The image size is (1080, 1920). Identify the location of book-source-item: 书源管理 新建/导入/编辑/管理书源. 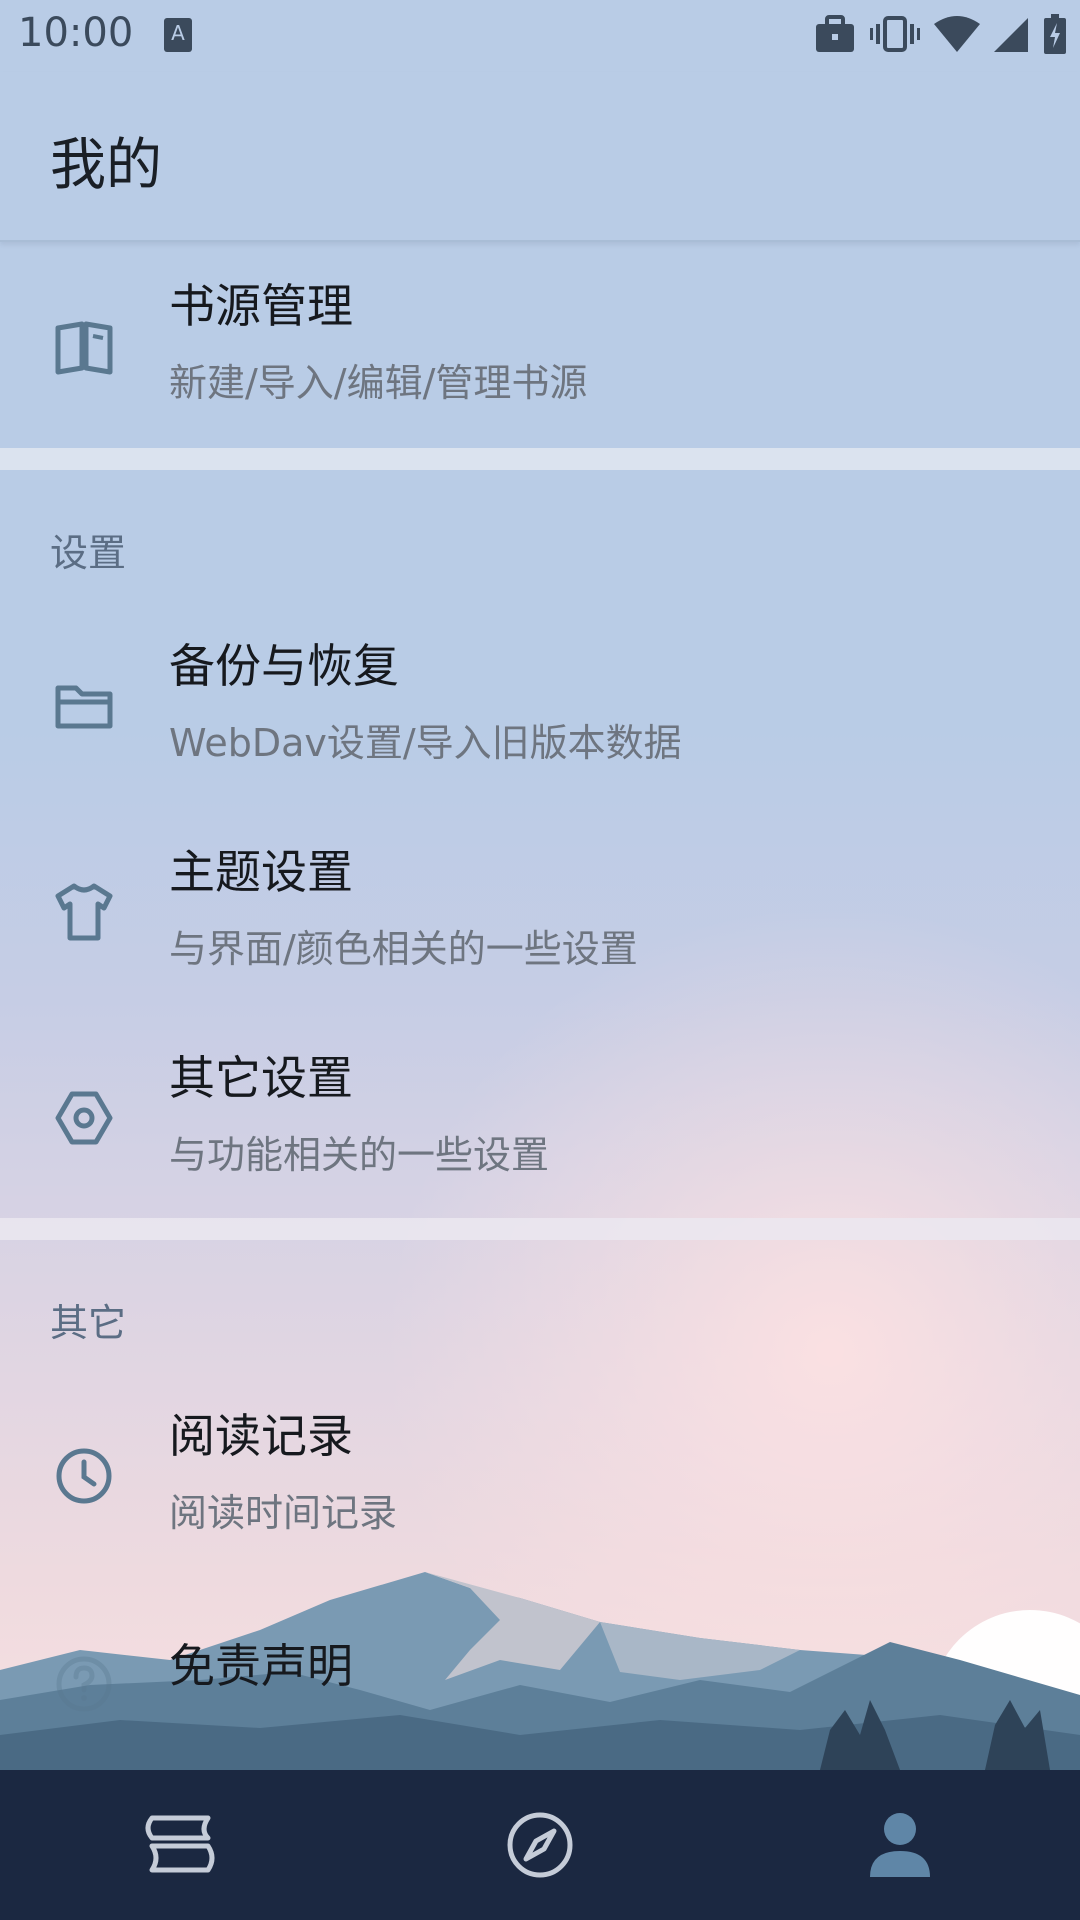
(540, 345).